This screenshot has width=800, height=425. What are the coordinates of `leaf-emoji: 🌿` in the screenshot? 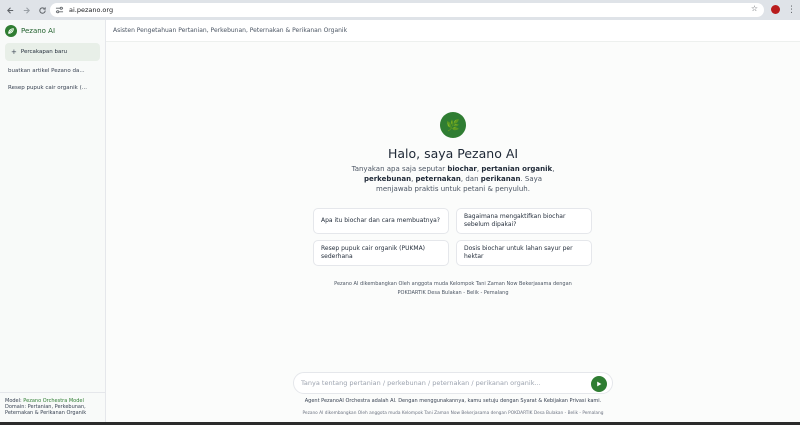 It's located at (453, 125).